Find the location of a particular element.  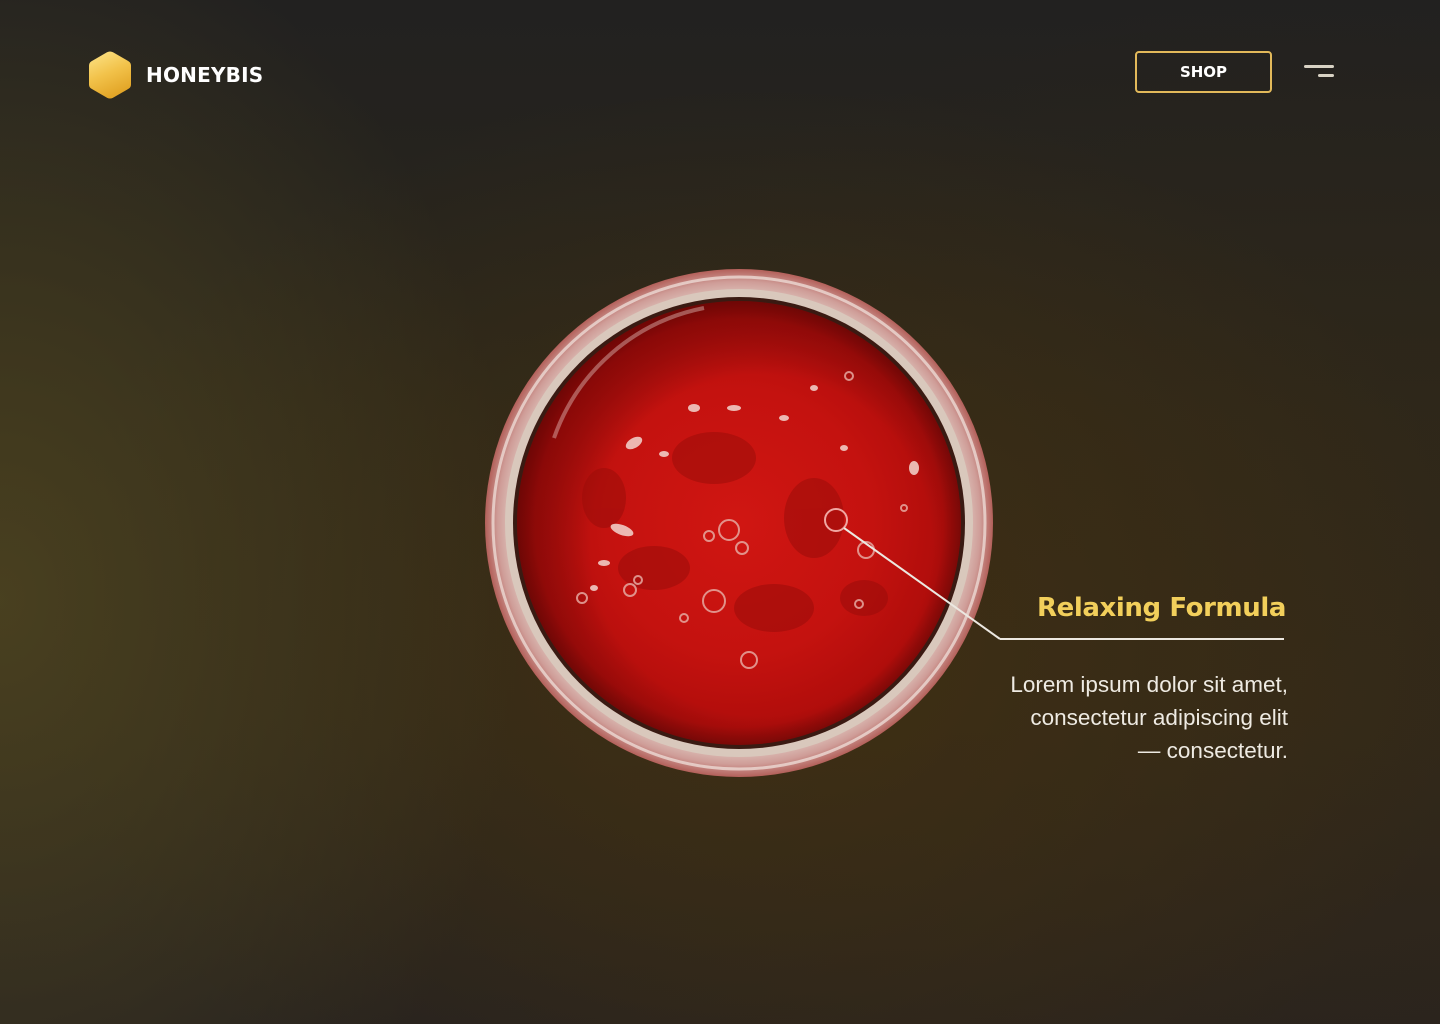

feature-title: Relaxing Formula is located at coordinates (1161, 608).